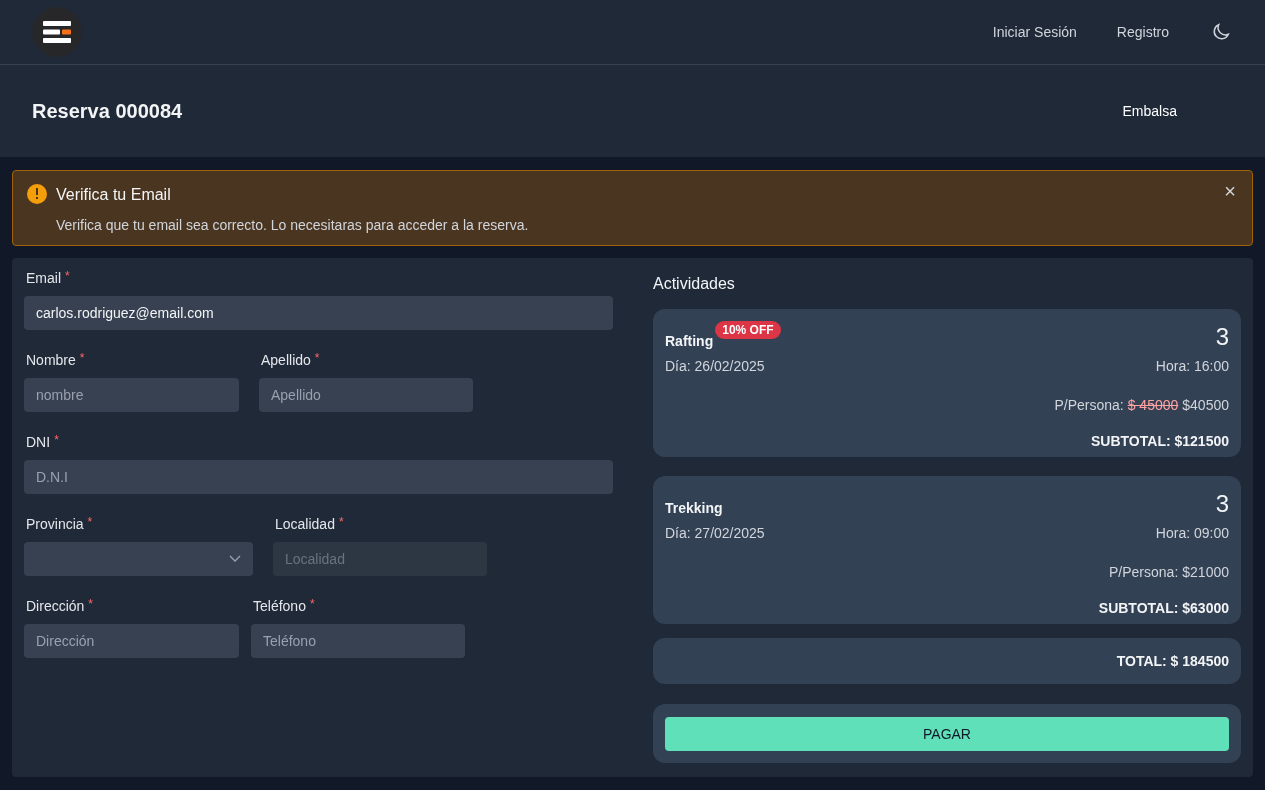 This screenshot has width=1265, height=790. I want to click on discount-badge: 10% OFF, so click(748, 330).